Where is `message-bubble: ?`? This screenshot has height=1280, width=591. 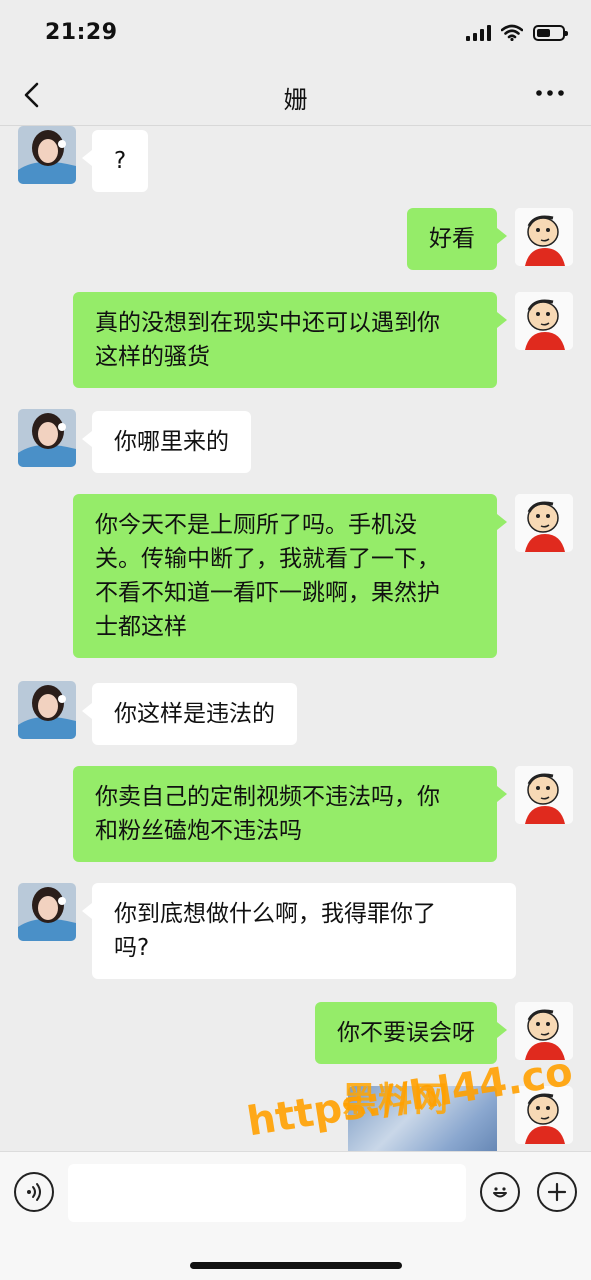
message-bubble: ? is located at coordinates (115, 161).